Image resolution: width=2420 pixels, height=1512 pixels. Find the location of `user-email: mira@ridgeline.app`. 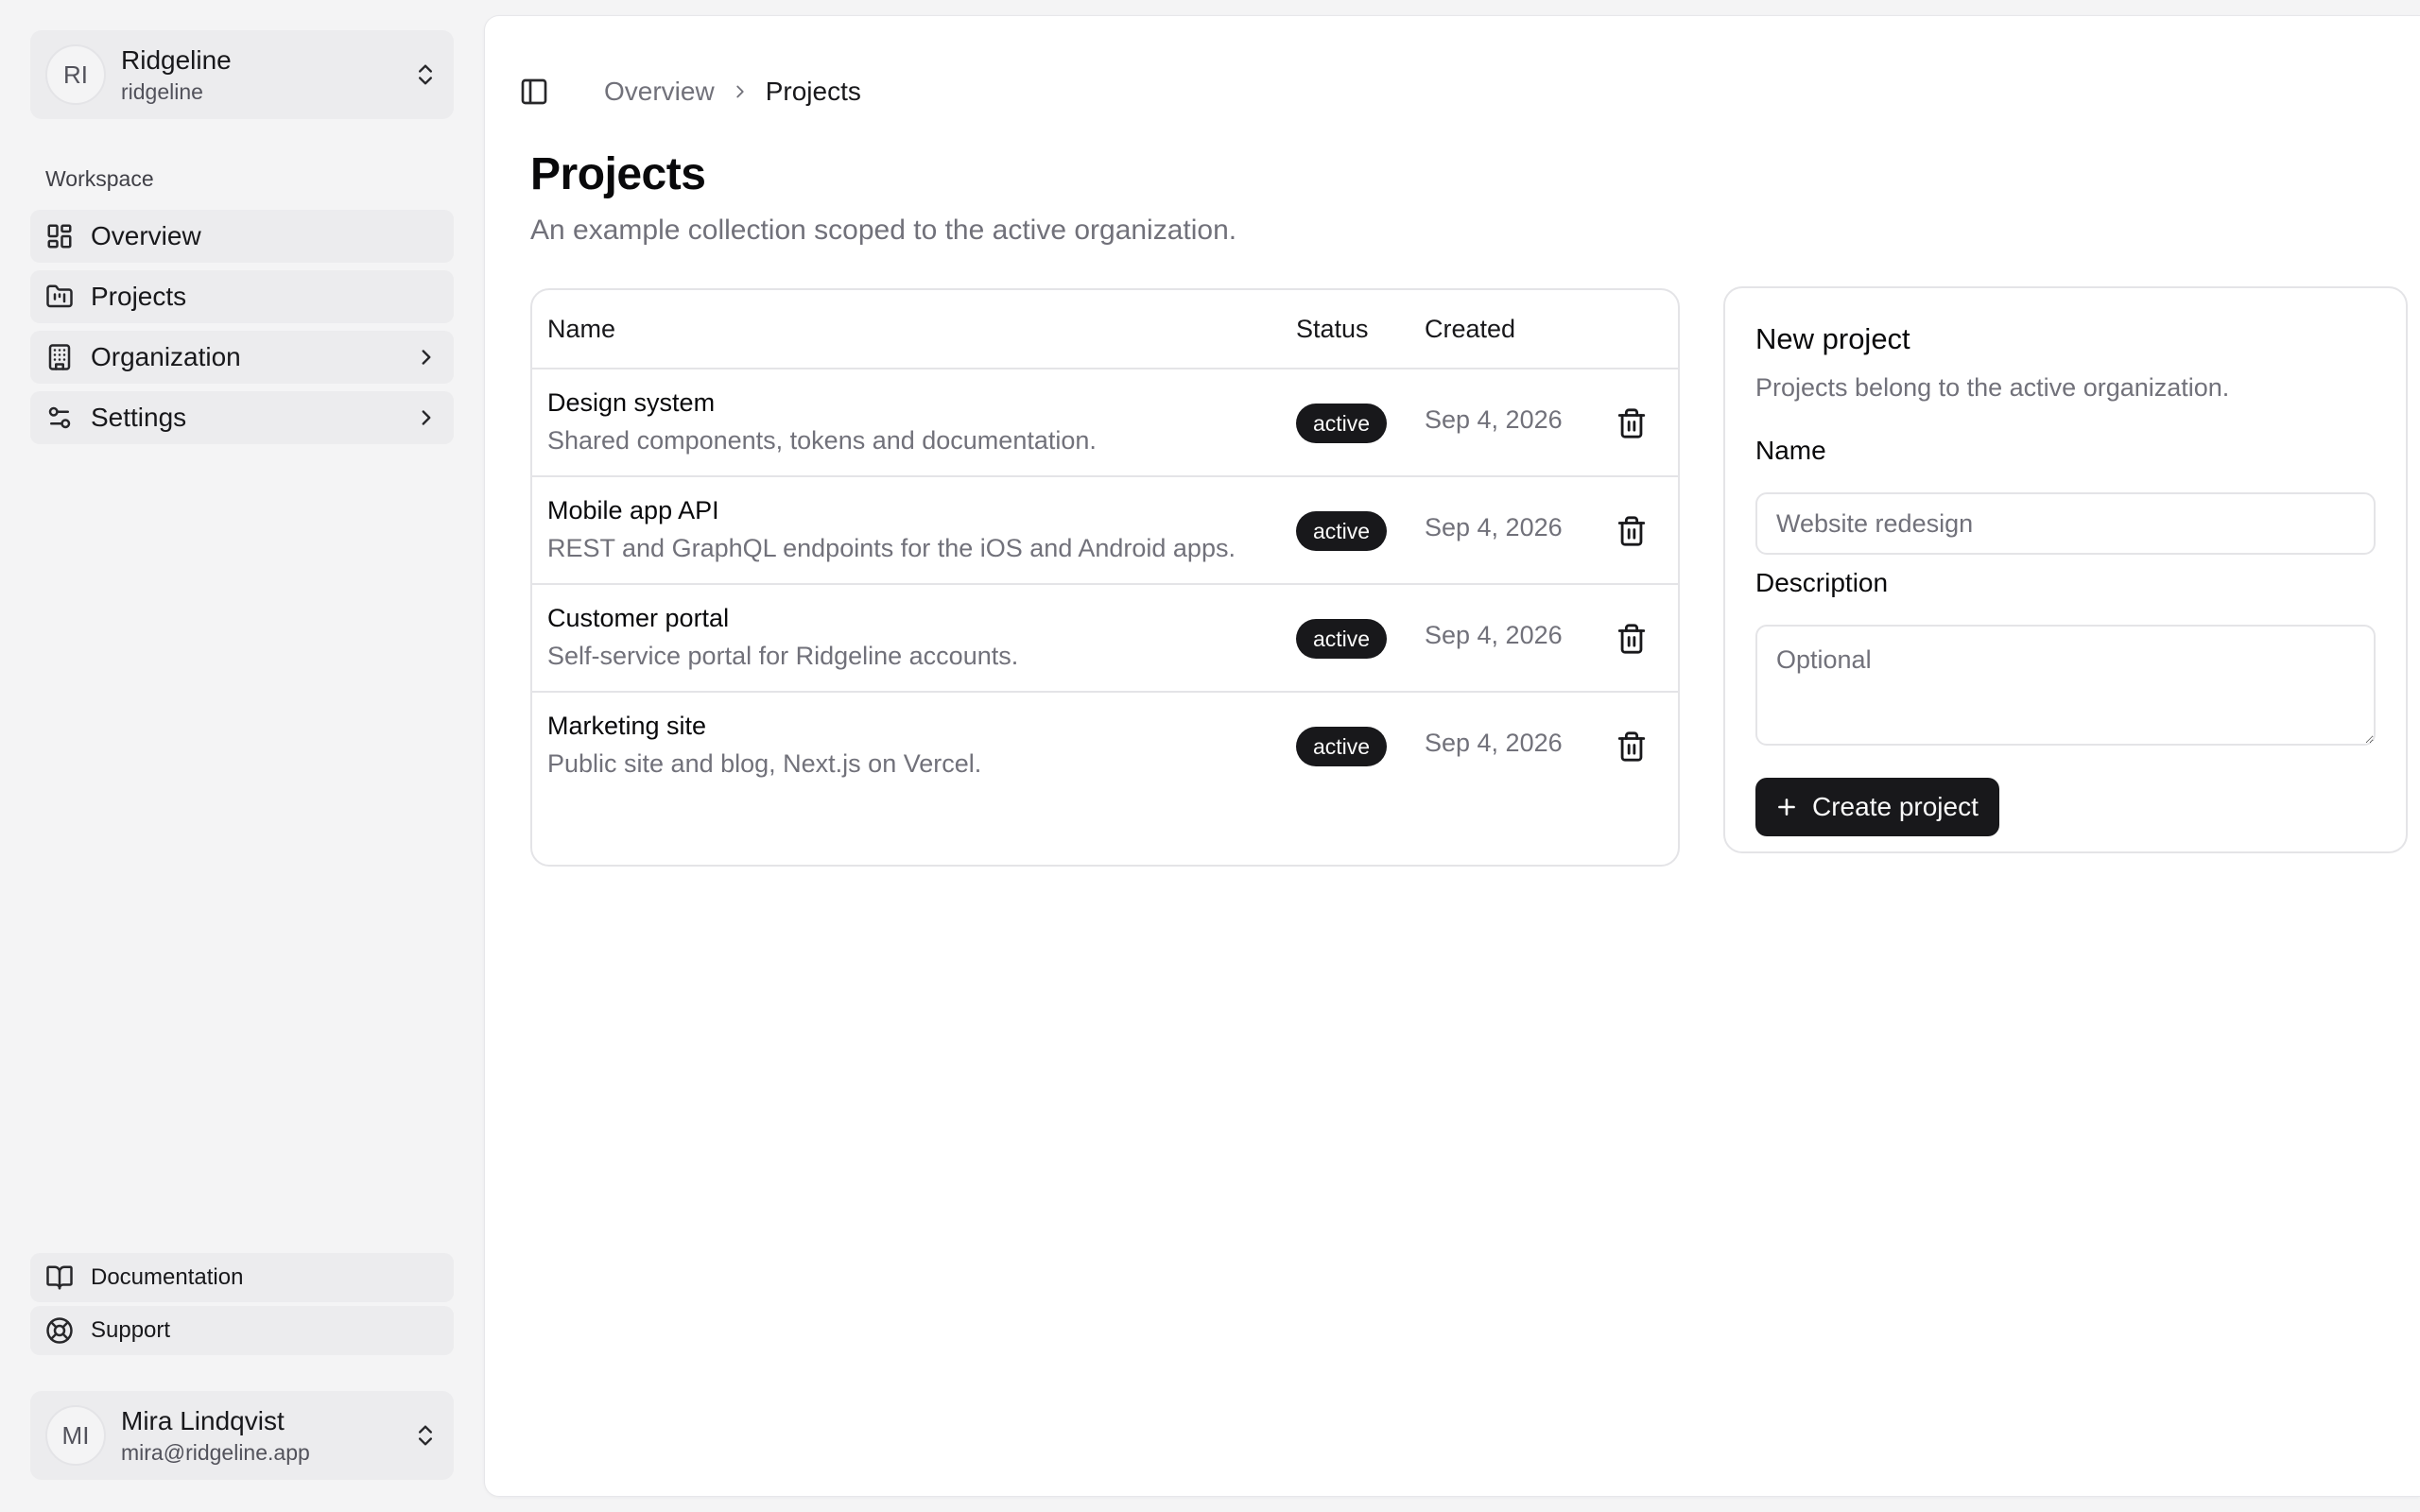

user-email: mira@ridgeline.app is located at coordinates (215, 1452).